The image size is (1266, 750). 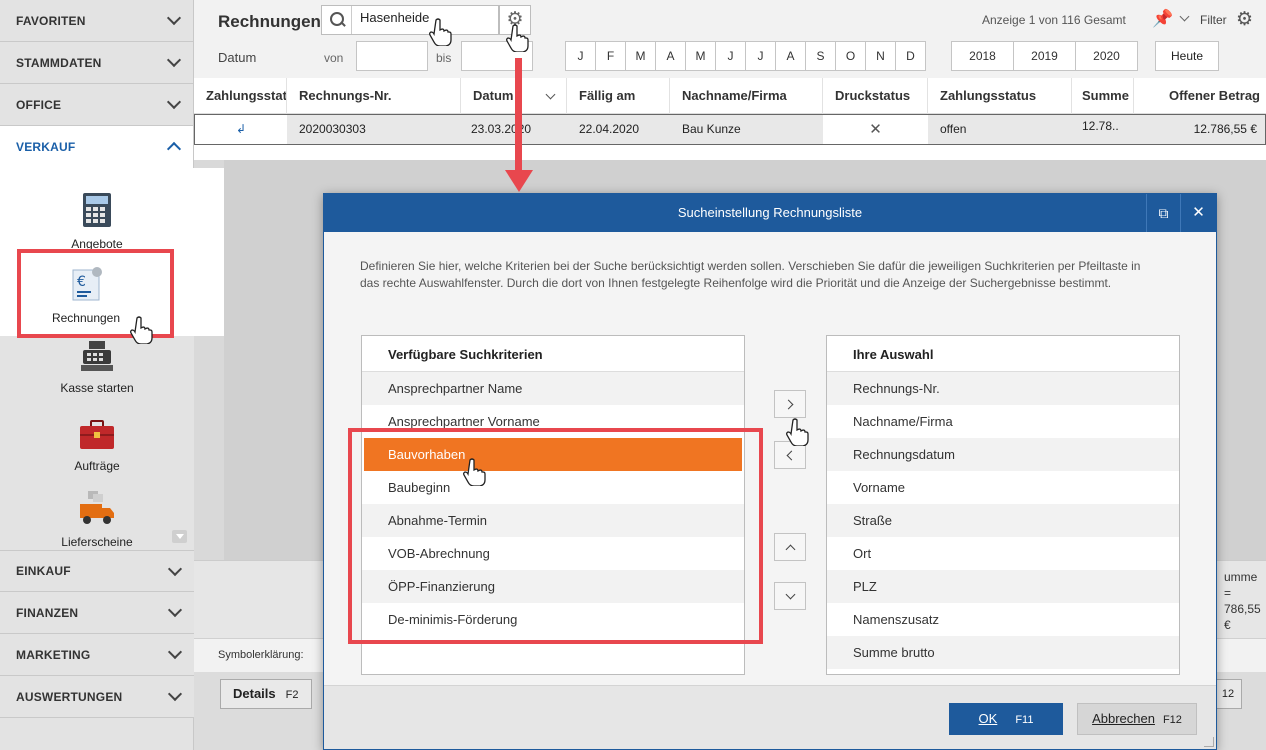 I want to click on date-from-input, so click(x=392, y=56).